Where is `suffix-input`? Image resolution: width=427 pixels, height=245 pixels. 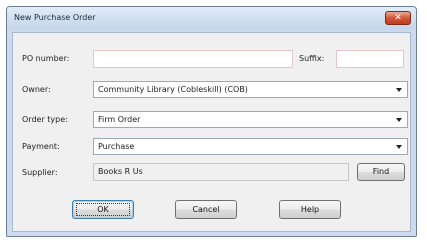 suffix-input is located at coordinates (370, 59).